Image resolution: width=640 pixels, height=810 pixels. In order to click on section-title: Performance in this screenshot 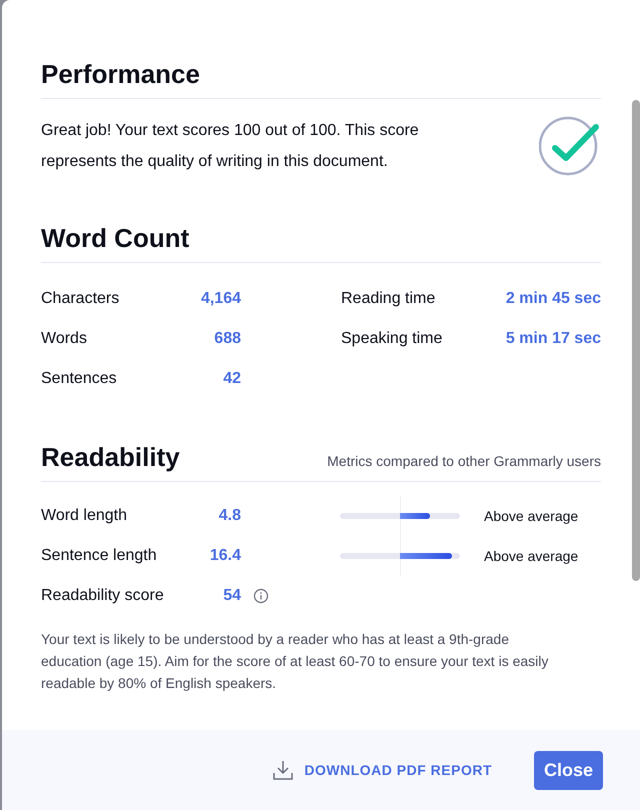, I will do `click(120, 74)`.